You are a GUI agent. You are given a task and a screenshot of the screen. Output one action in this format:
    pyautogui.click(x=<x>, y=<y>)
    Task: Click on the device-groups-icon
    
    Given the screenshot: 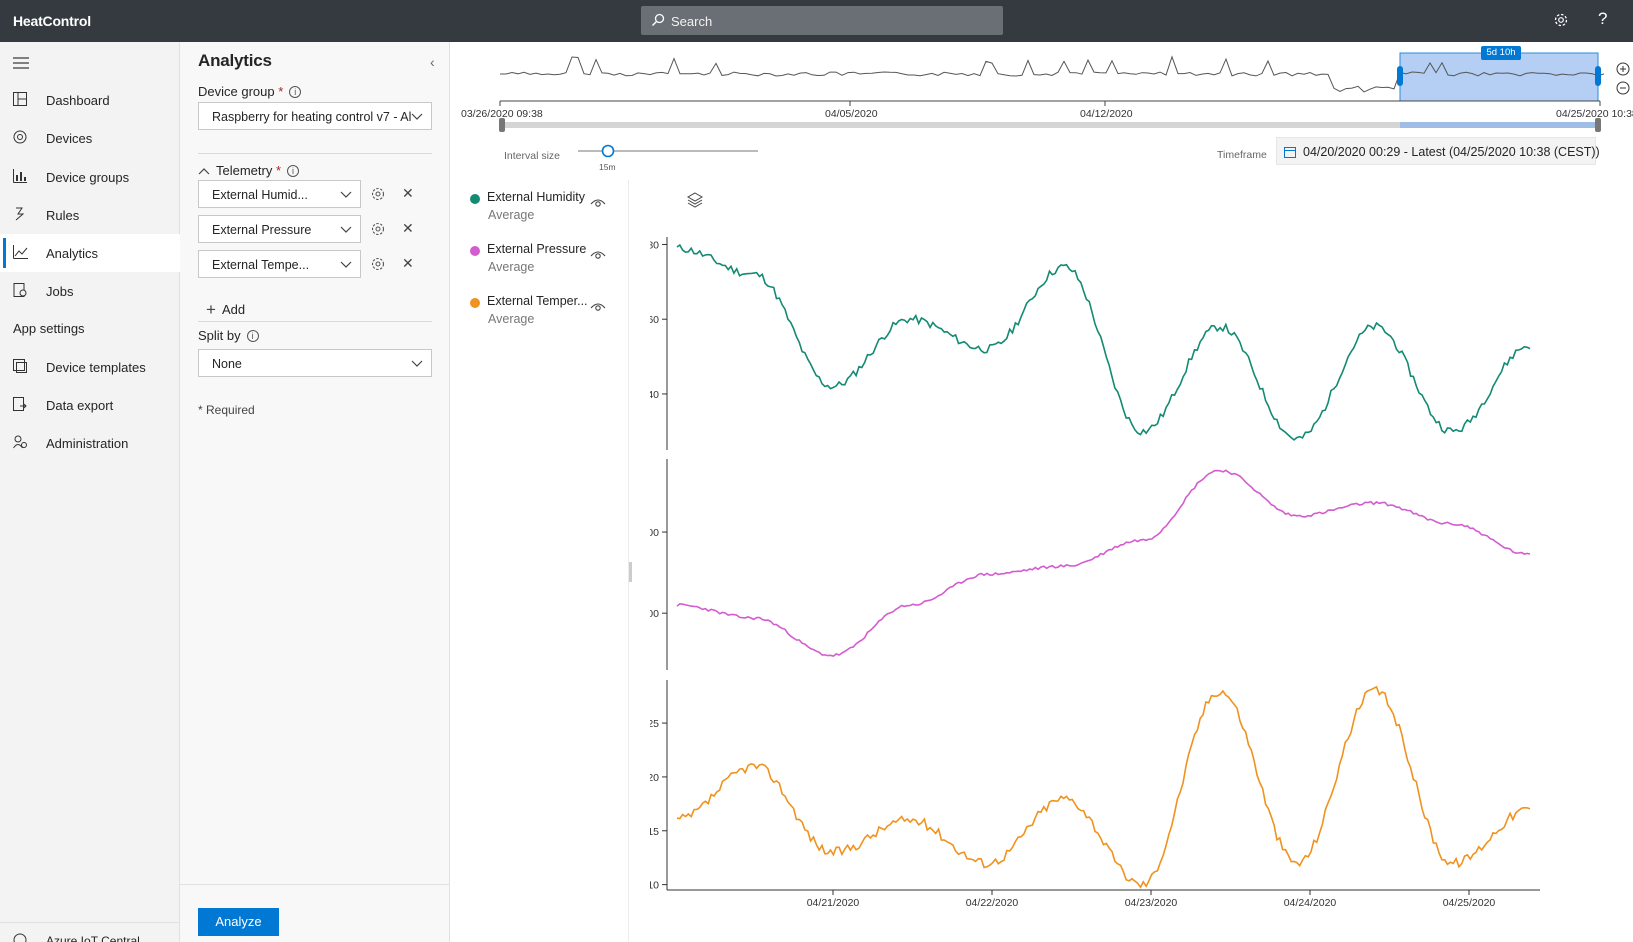 What is the action you would take?
    pyautogui.click(x=20, y=176)
    